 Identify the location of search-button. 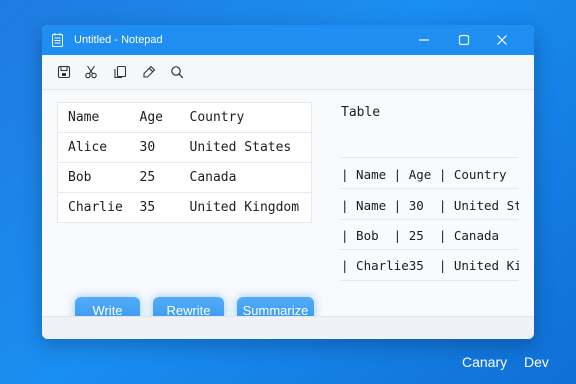
(177, 72).